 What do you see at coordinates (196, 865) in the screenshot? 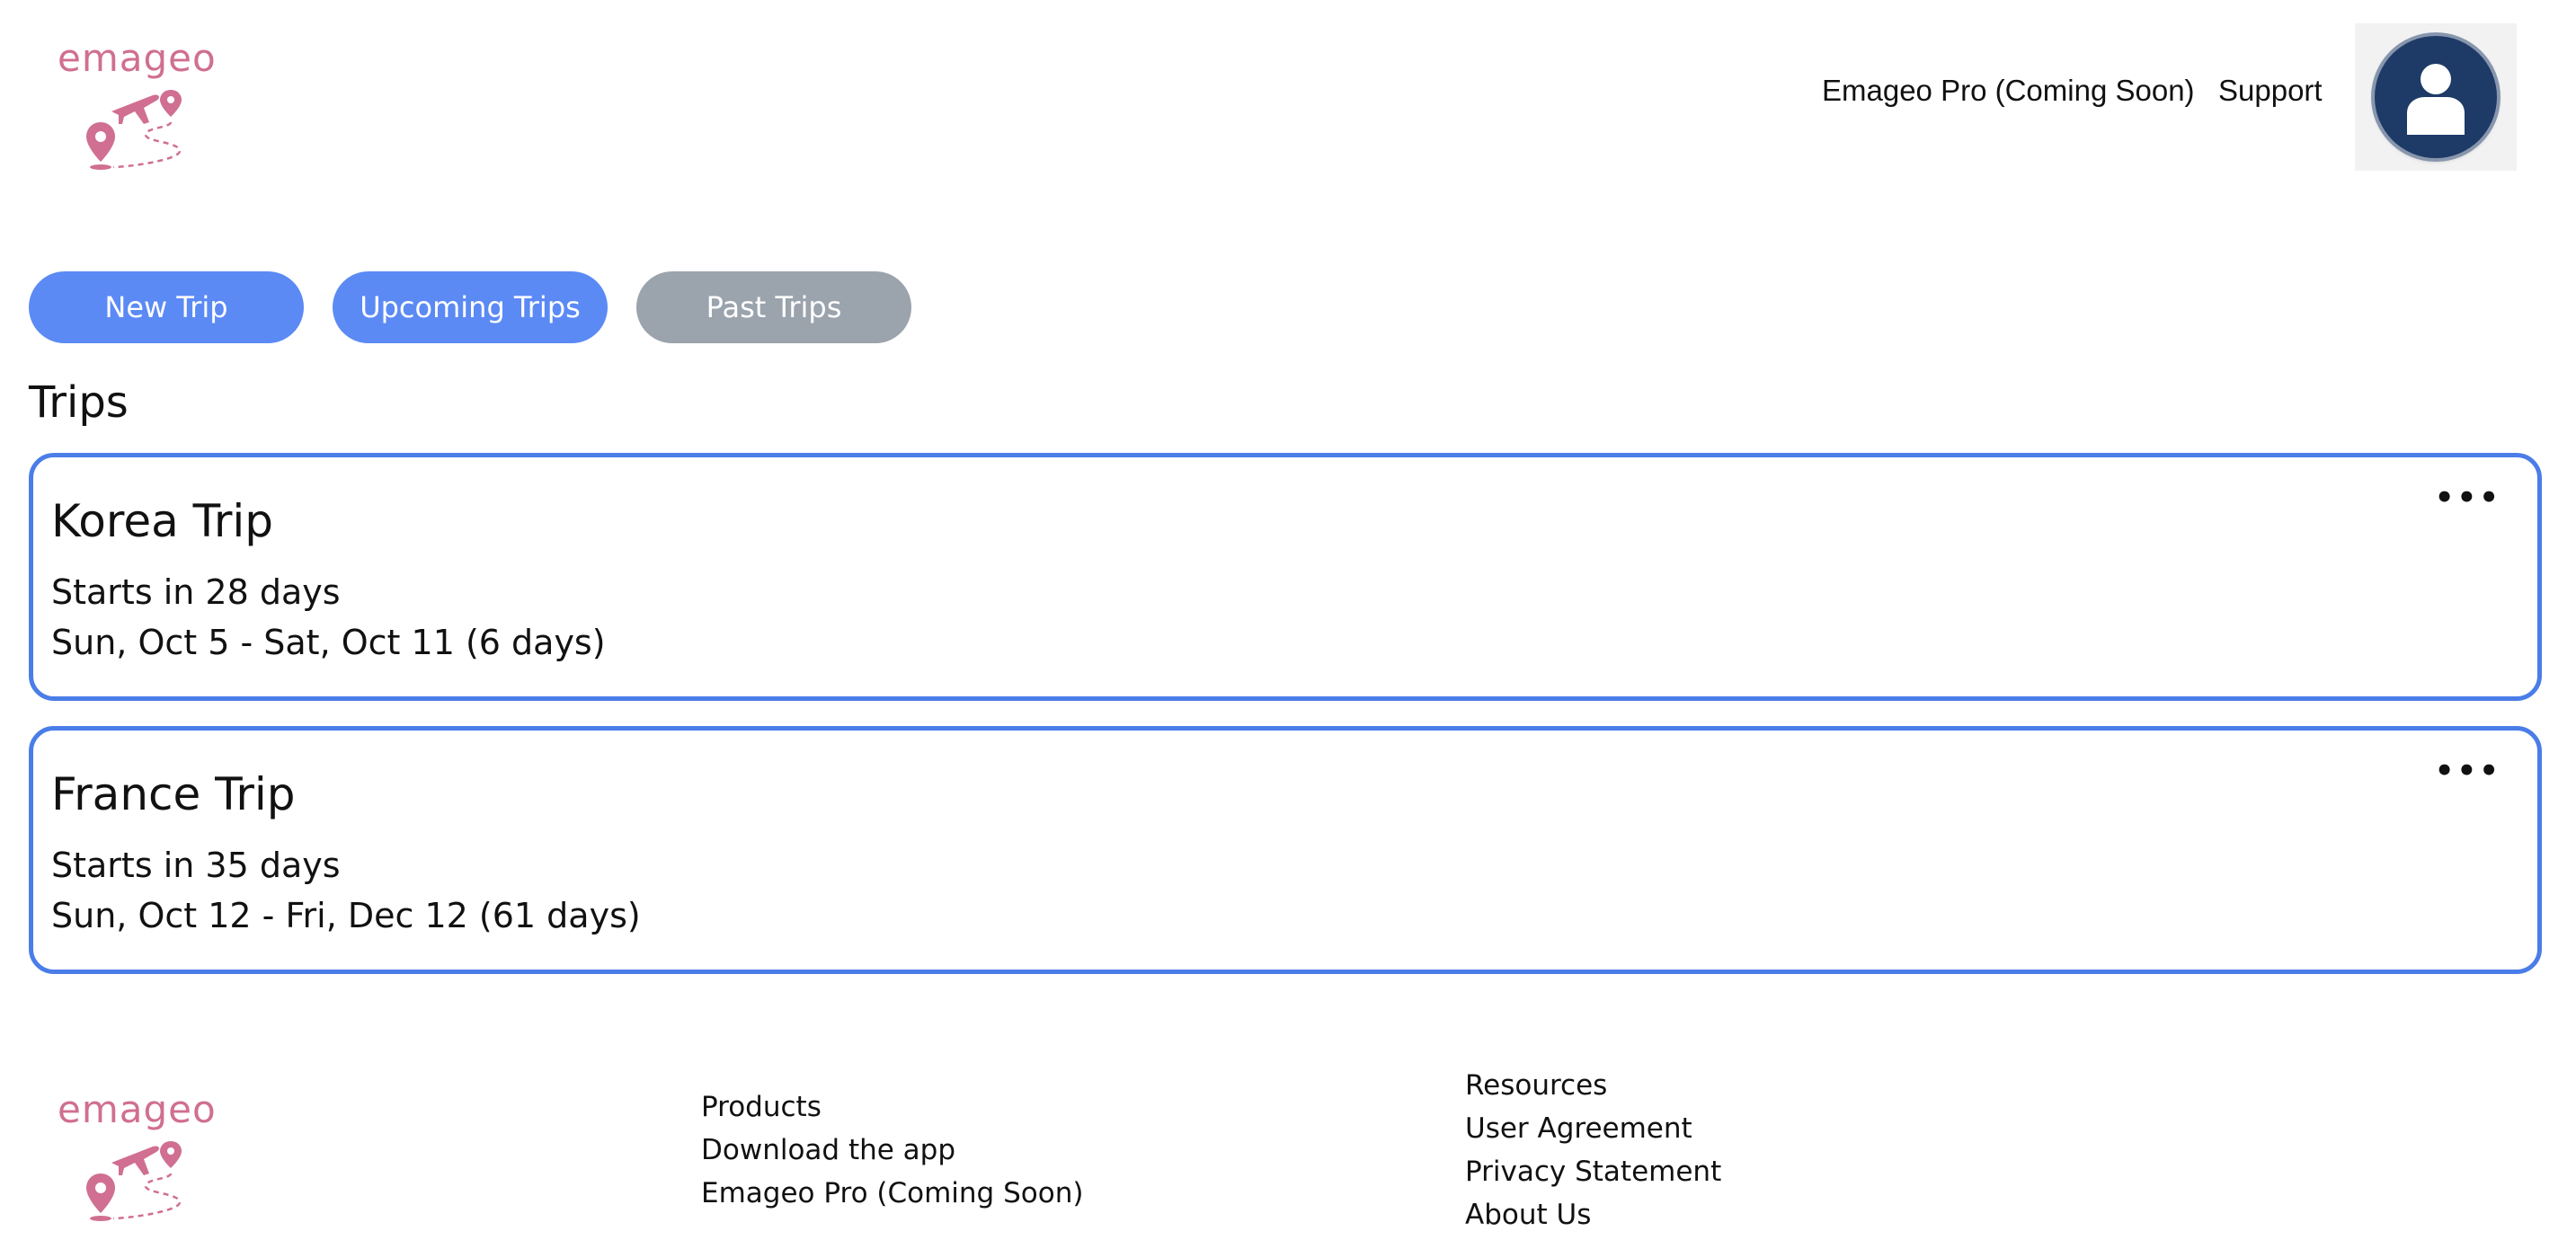
I see `trip-countdown: Starts in 35 days` at bounding box center [196, 865].